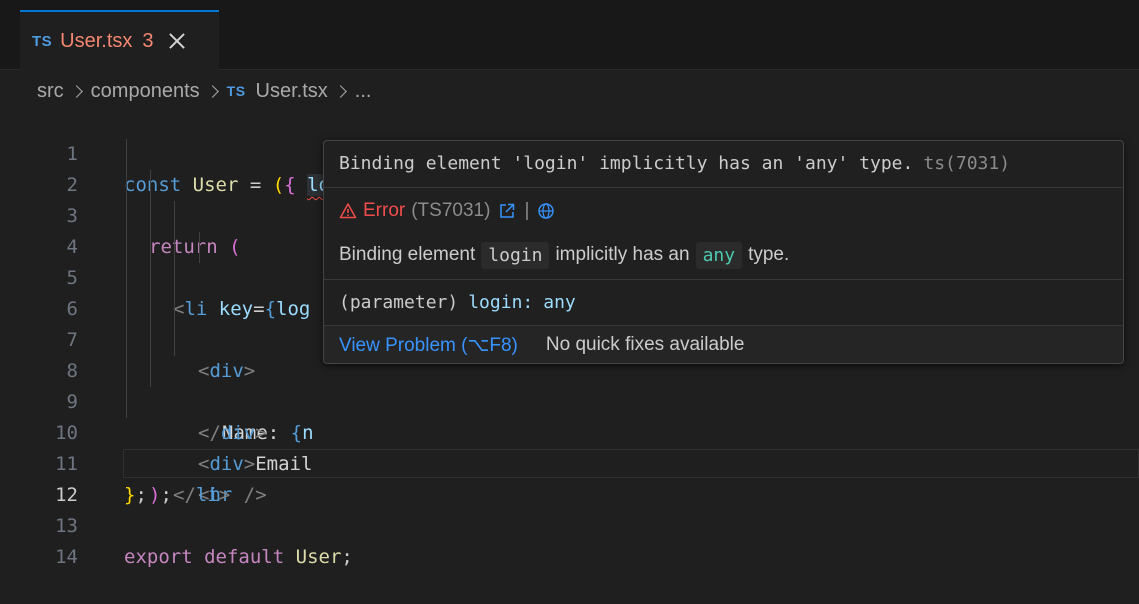 Image resolution: width=1139 pixels, height=604 pixels. What do you see at coordinates (569, 539) in the screenshot?
I see `code-line: 14` at bounding box center [569, 539].